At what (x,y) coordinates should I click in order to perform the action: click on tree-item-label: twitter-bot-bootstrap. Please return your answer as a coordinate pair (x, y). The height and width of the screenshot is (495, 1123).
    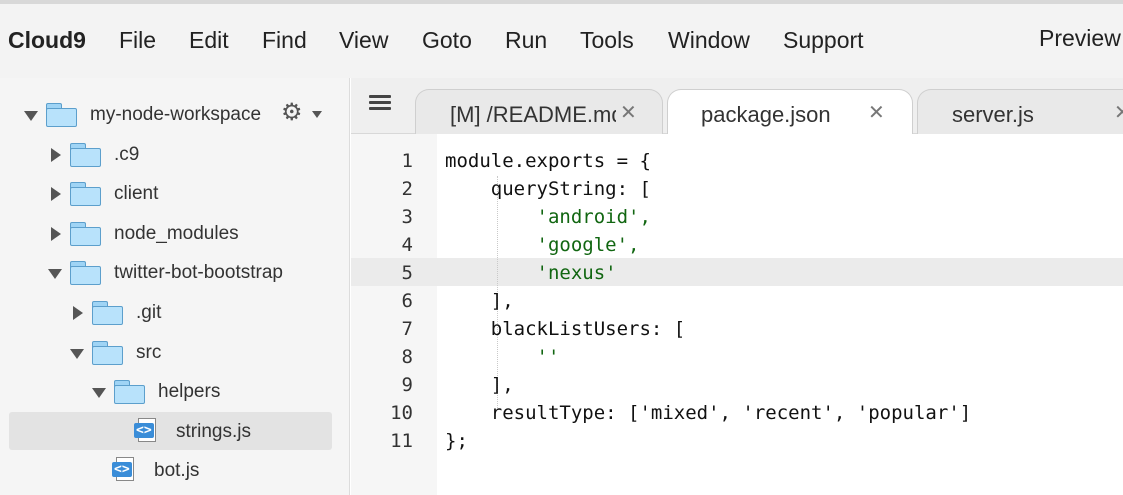
    Looking at the image, I should click on (198, 272).